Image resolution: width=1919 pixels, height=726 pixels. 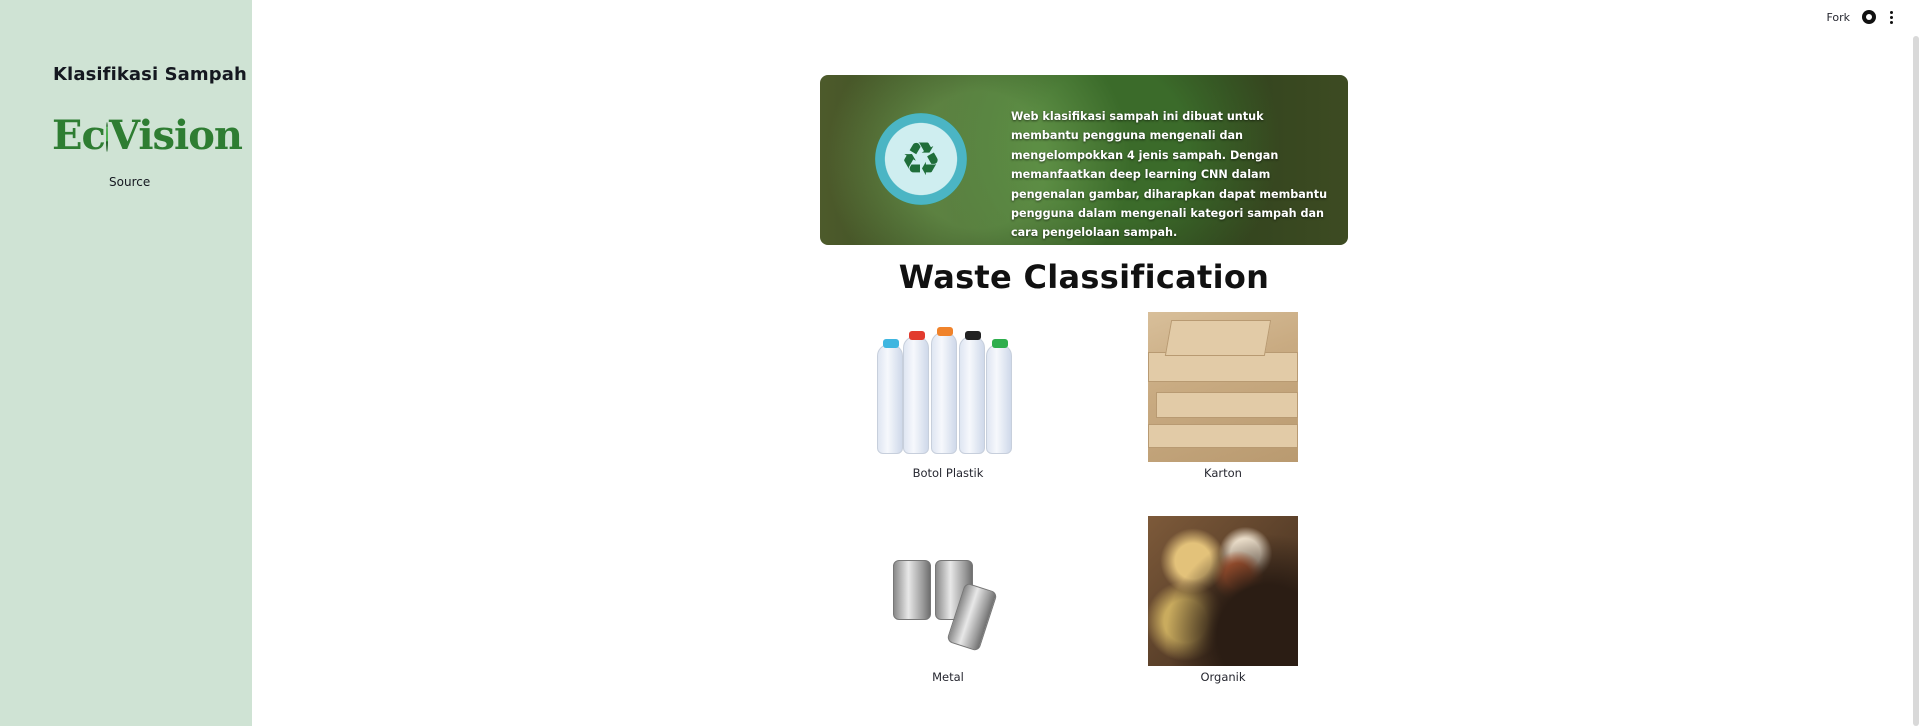 I want to click on category-card-botol-plastik: Botol Plastik, so click(x=948, y=396).